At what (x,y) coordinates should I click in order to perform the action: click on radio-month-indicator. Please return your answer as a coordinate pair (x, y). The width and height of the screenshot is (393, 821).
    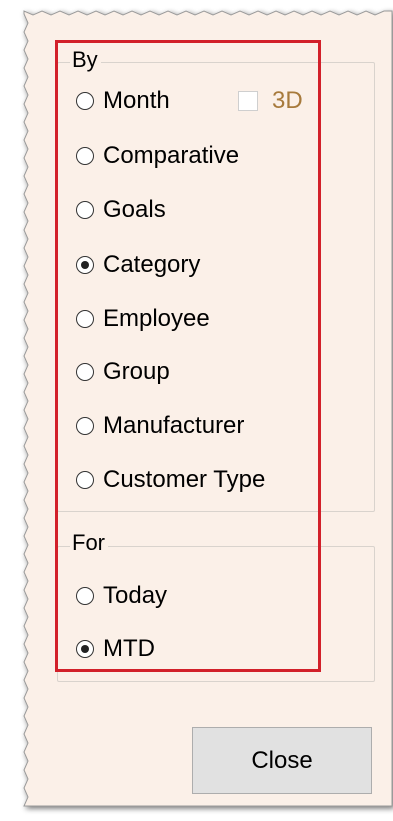
    Looking at the image, I should click on (85, 101).